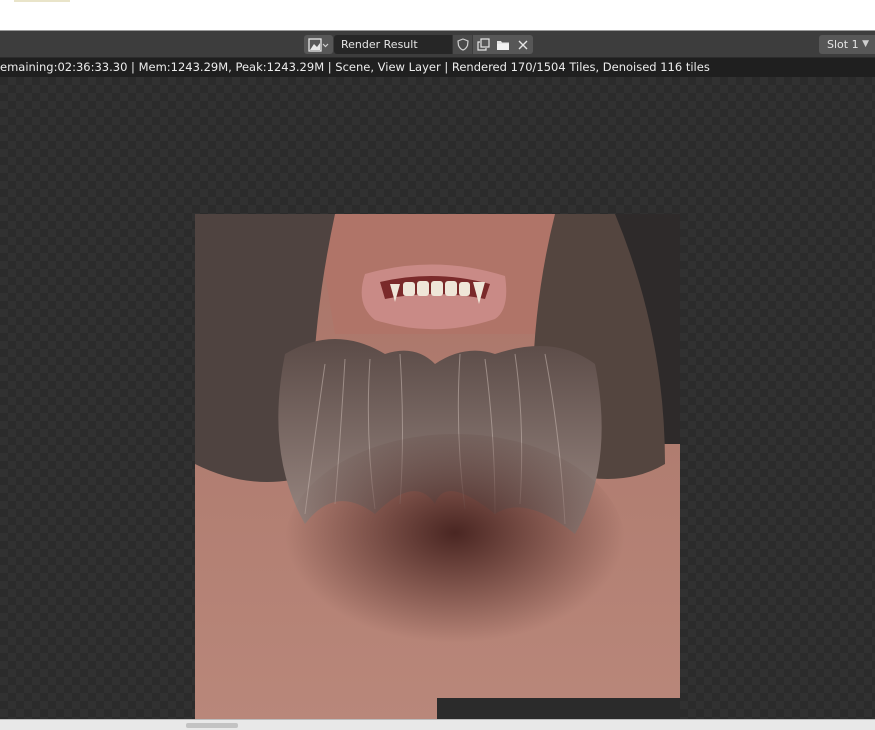 The height and width of the screenshot is (730, 875). I want to click on unlink-image-button, so click(523, 44).